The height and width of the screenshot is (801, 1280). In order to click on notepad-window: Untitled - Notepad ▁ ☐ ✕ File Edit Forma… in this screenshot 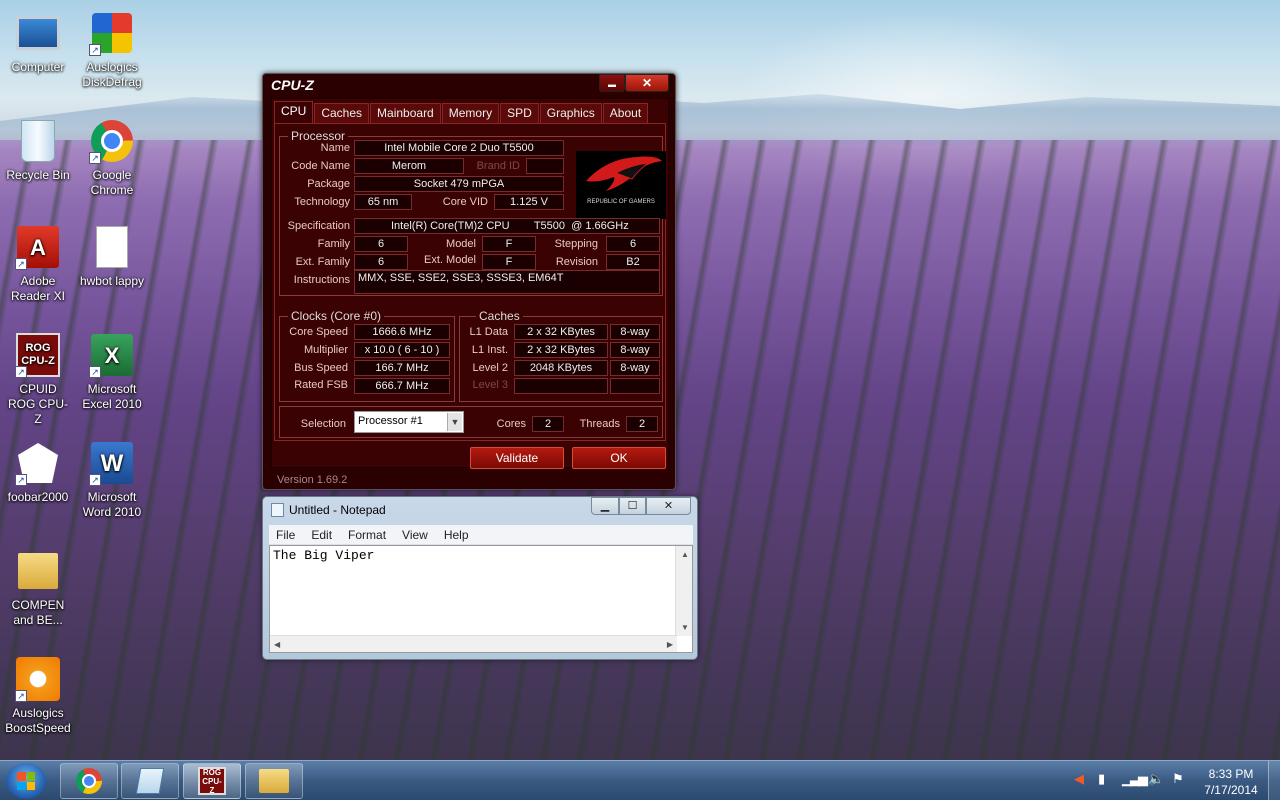, I will do `click(480, 578)`.